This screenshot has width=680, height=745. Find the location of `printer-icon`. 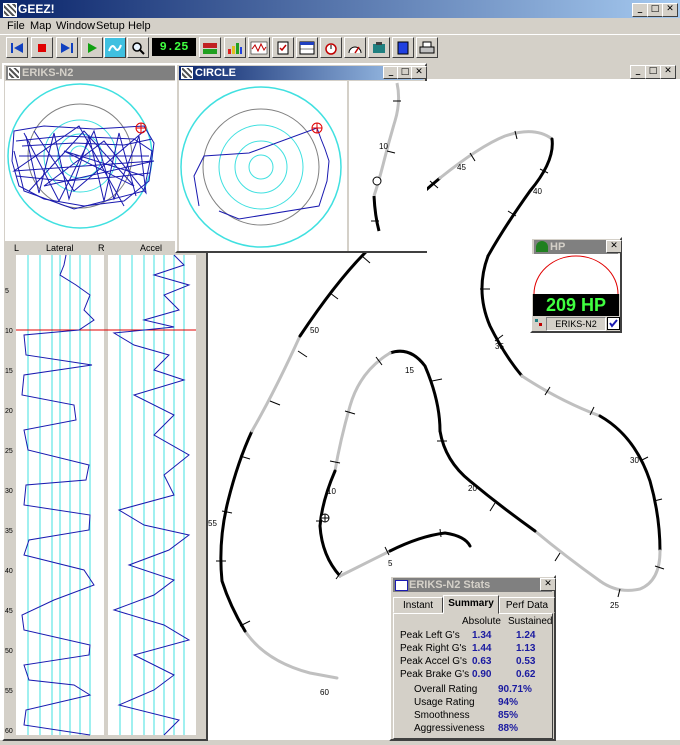

printer-icon is located at coordinates (427, 47).